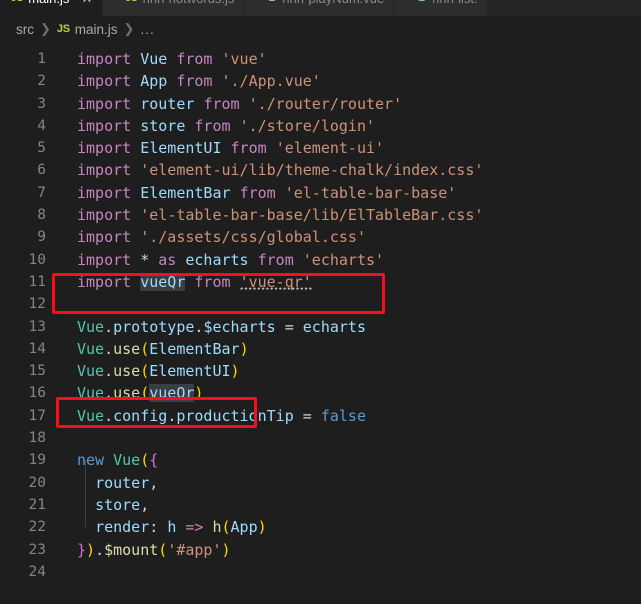 Image resolution: width=641 pixels, height=604 pixels. I want to click on error-underlined-string: 'vue-qr', so click(275, 281).